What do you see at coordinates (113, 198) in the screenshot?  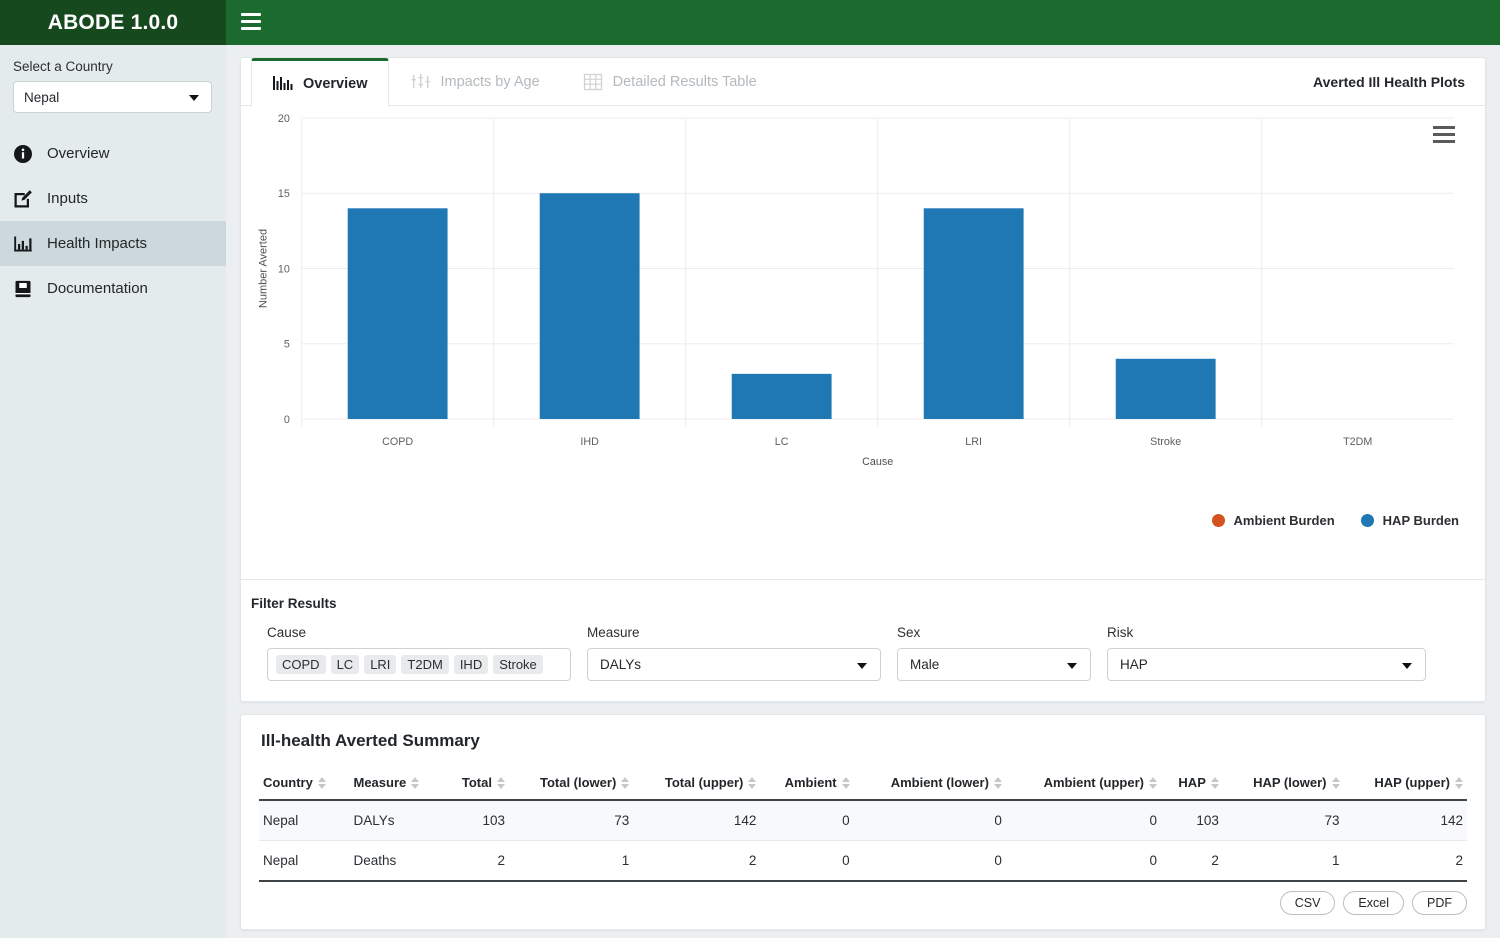 I see `sidebar-item-inputs: Inputs` at bounding box center [113, 198].